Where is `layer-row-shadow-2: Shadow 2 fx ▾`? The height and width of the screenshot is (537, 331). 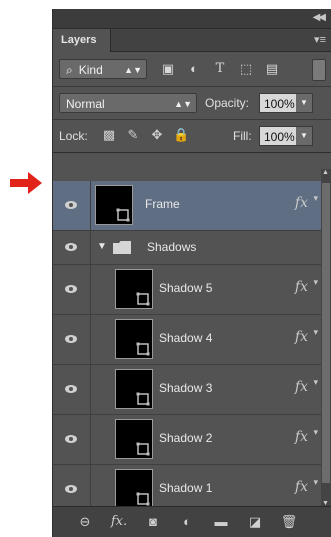
layer-row-shadow-2: Shadow 2 fx ▾ is located at coordinates (192, 440).